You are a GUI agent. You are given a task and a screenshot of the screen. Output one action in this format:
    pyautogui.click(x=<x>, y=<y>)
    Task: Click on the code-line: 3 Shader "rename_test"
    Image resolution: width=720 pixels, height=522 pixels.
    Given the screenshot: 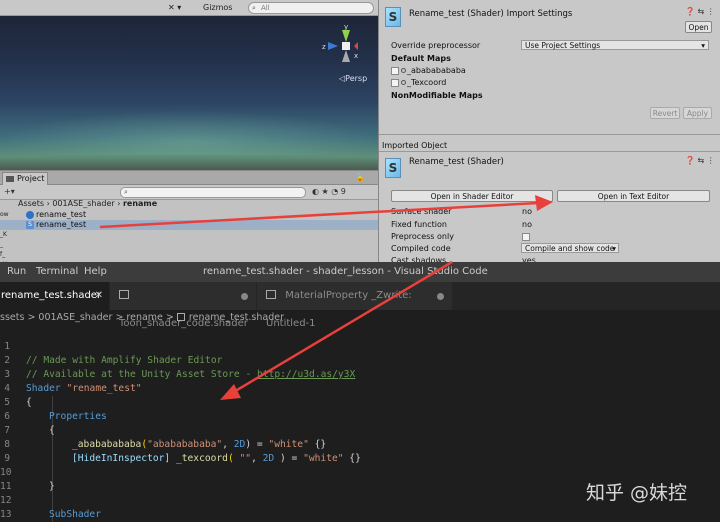 What is the action you would take?
    pyautogui.click(x=360, y=374)
    